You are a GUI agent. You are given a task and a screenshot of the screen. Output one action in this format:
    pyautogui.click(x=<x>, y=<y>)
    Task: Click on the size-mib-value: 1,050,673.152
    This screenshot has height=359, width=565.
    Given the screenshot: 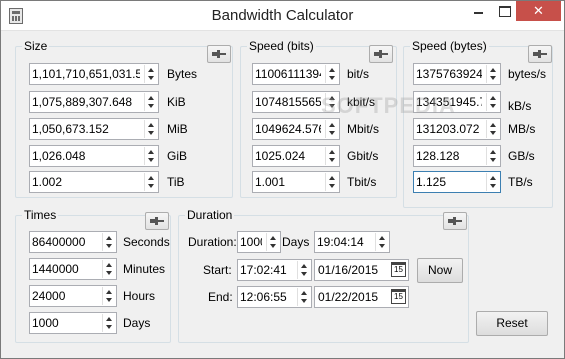 What is the action you would take?
    pyautogui.click(x=70, y=129)
    